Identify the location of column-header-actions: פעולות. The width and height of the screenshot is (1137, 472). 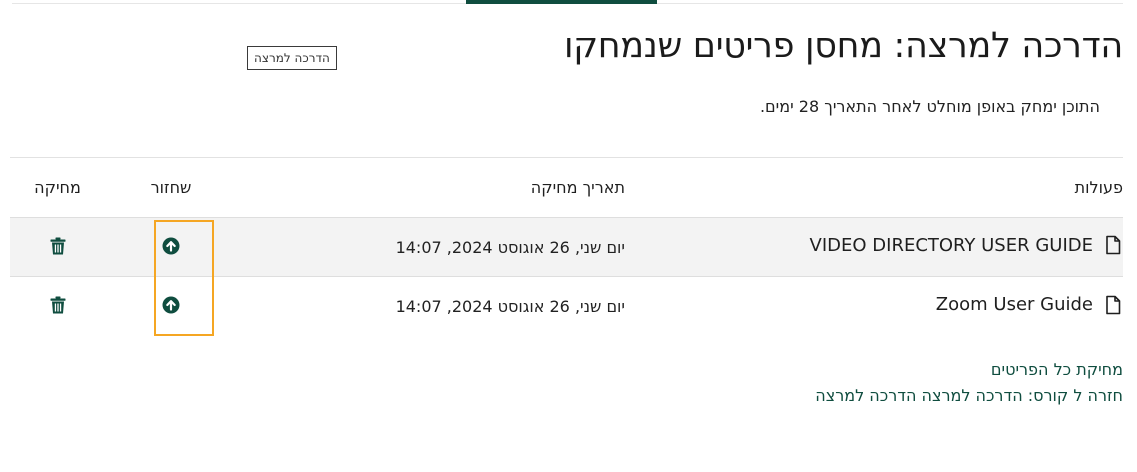
(1098, 187).